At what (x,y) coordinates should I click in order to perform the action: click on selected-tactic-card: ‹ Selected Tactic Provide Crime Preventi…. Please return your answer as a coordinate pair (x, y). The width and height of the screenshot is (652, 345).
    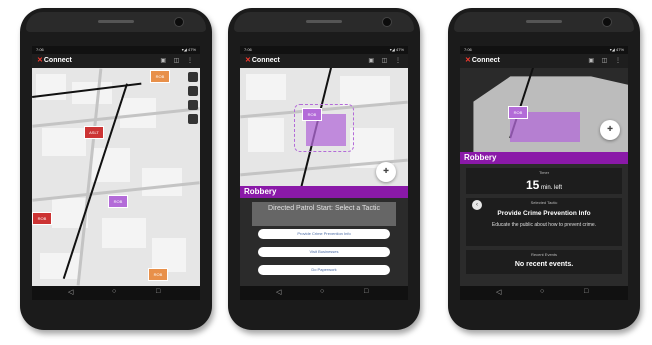
    Looking at the image, I should click on (544, 222).